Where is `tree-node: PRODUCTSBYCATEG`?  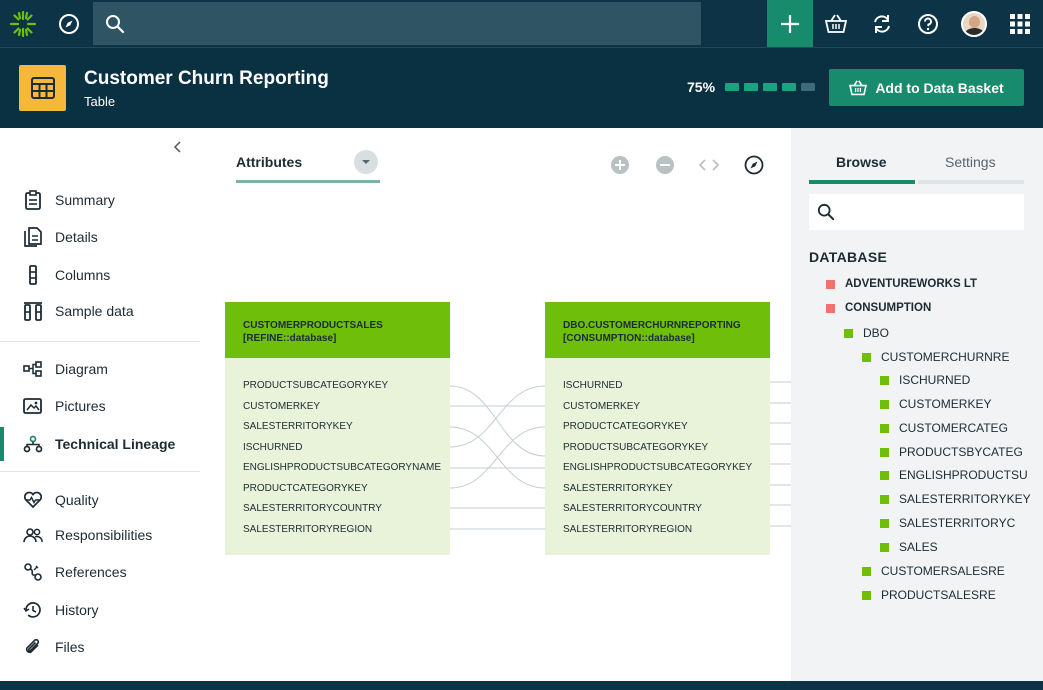
tree-node: PRODUCTSBYCATEG is located at coordinates (951, 452).